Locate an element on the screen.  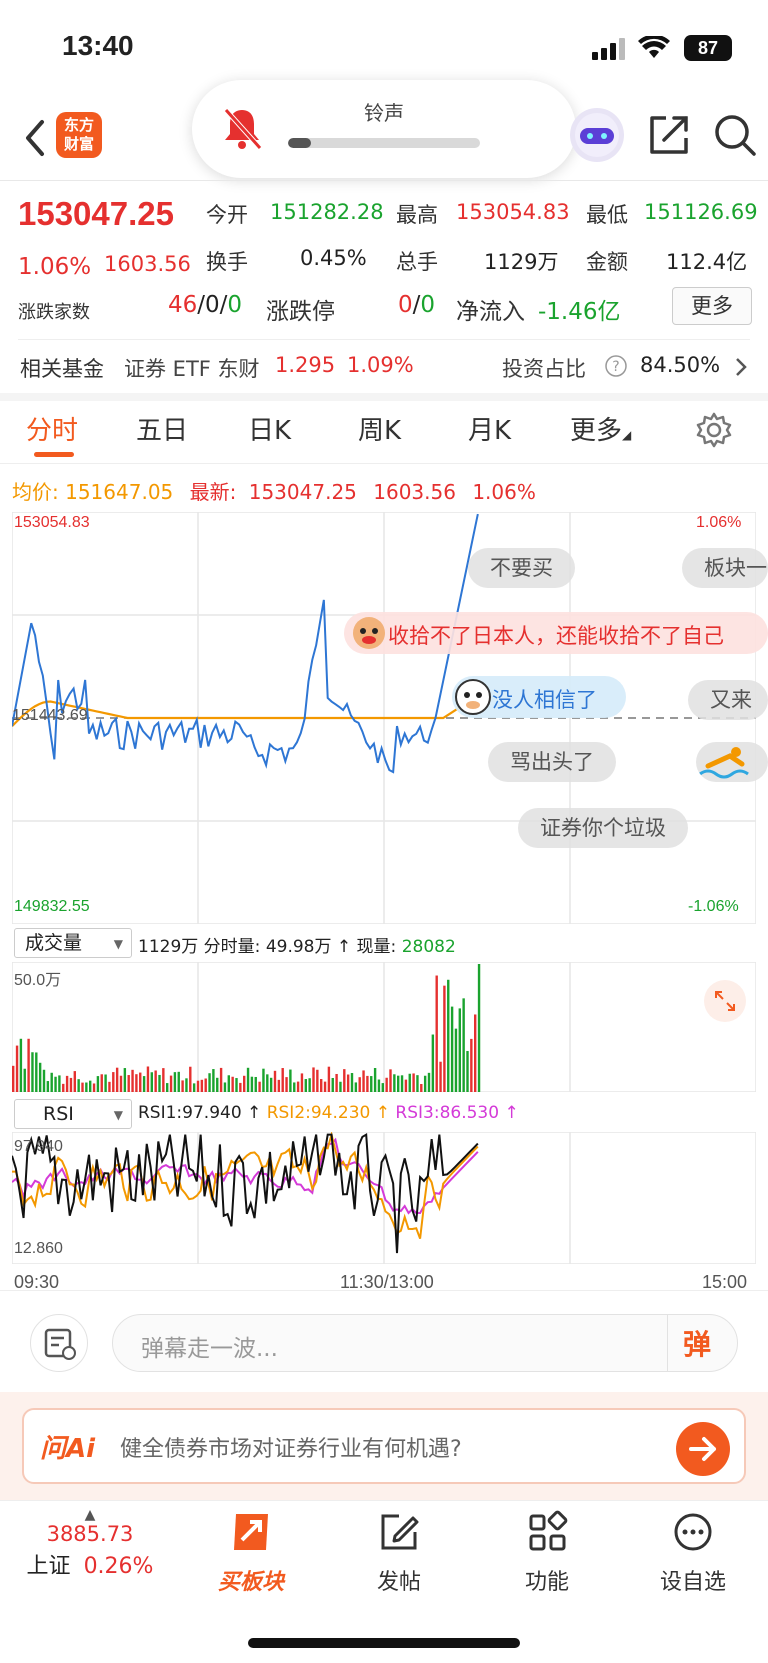
ai-send-button is located at coordinates (703, 1449).